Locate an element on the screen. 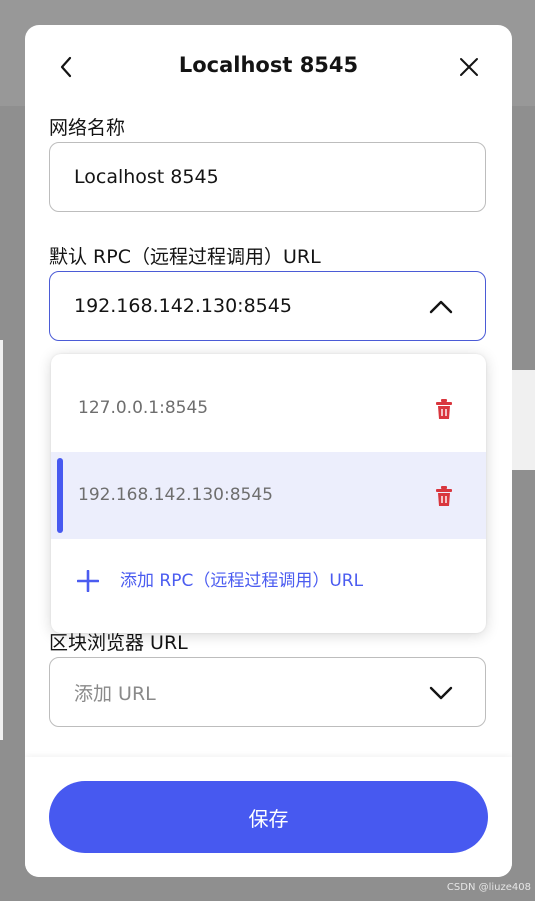 Image resolution: width=535 pixels, height=901 pixels. modal-footer: 保存 is located at coordinates (268, 817).